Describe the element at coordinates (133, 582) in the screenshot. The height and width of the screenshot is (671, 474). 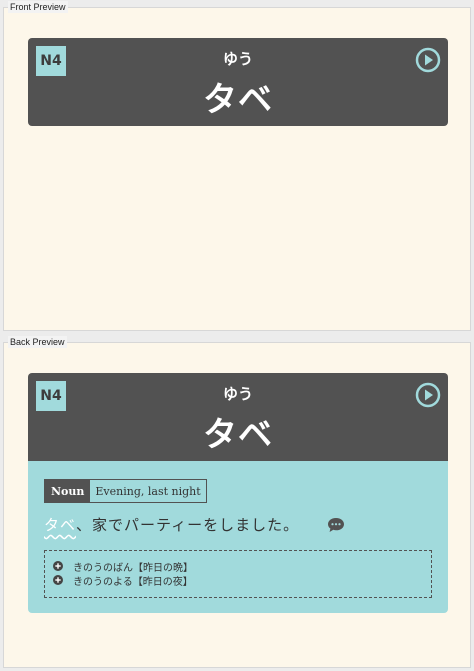
I see `related-reading-text: きのうのよる【昨日の夜】` at that location.